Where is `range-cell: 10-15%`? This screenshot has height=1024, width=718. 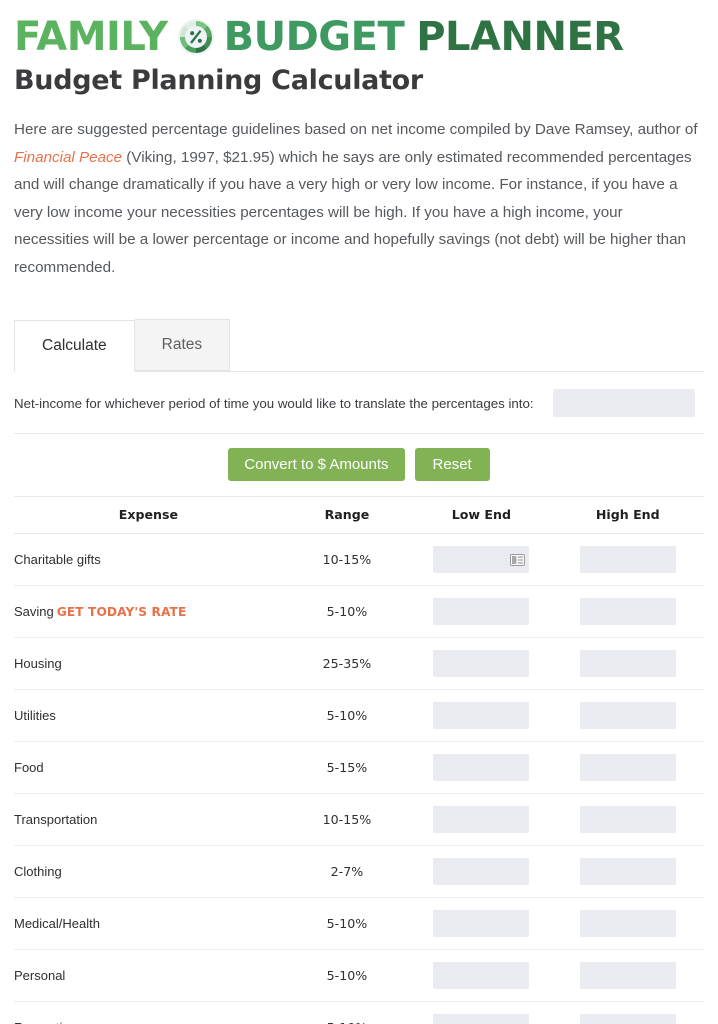
range-cell: 10-15% is located at coordinates (347, 819).